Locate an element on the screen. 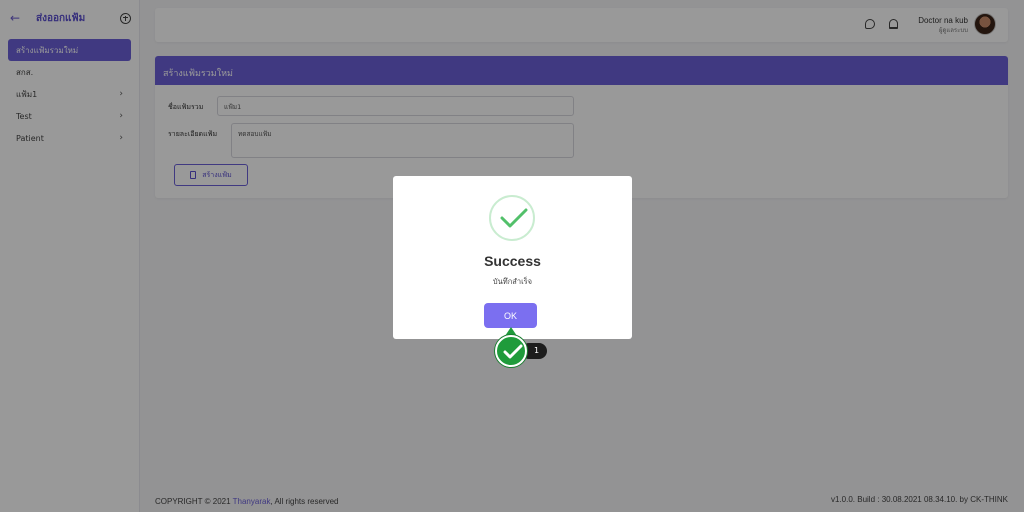 This screenshot has height=512, width=1024. modal-title: Success is located at coordinates (512, 261).